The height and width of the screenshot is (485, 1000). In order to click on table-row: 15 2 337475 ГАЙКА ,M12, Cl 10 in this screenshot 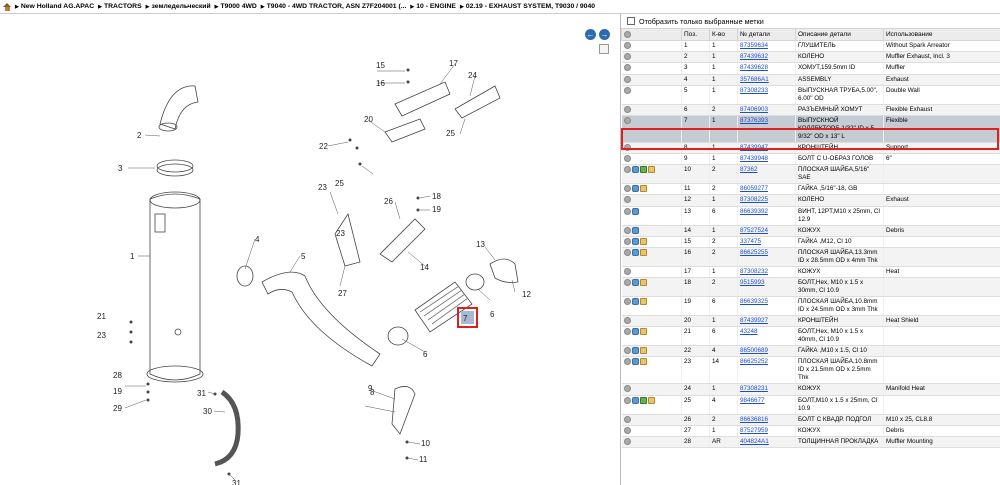, I will do `click(810, 242)`.